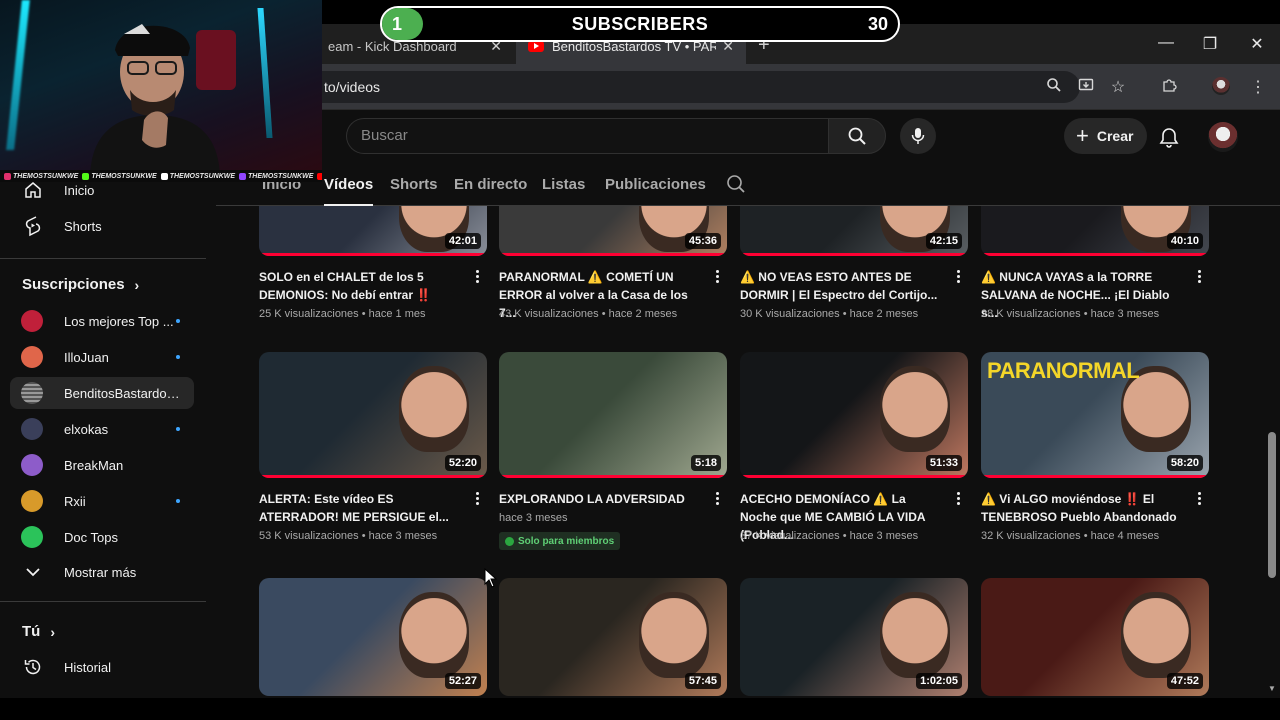  I want to click on video-card: 57:45, so click(613, 637).